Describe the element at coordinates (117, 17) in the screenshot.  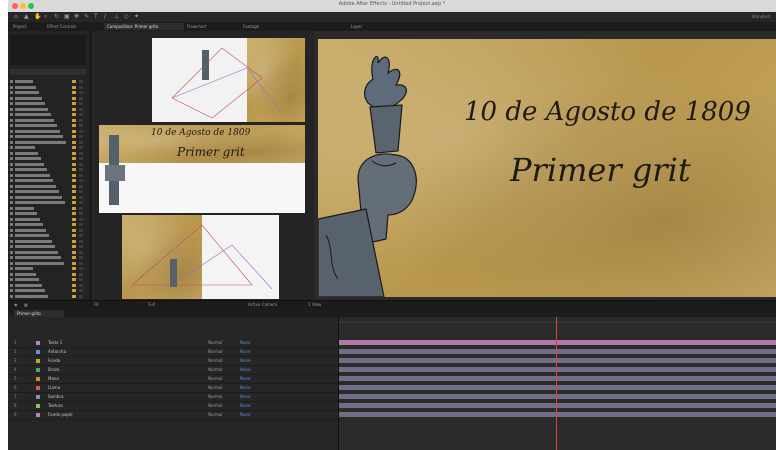
I see `stamp-icon: ⊥` at that location.